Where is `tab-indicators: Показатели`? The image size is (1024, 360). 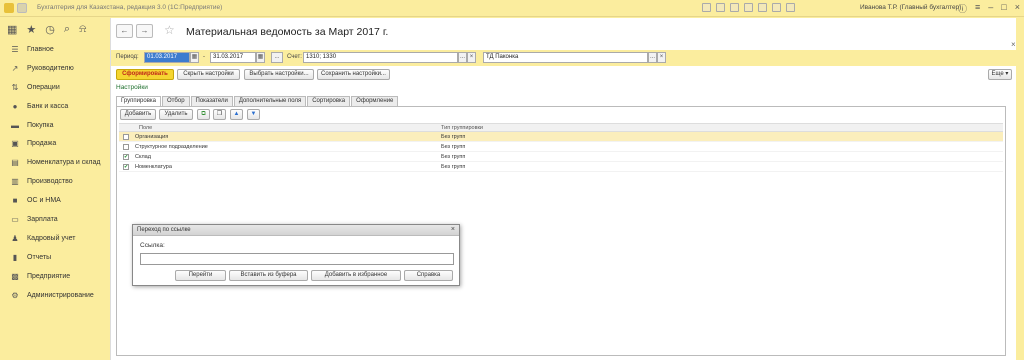 tab-indicators: Показатели is located at coordinates (211, 101).